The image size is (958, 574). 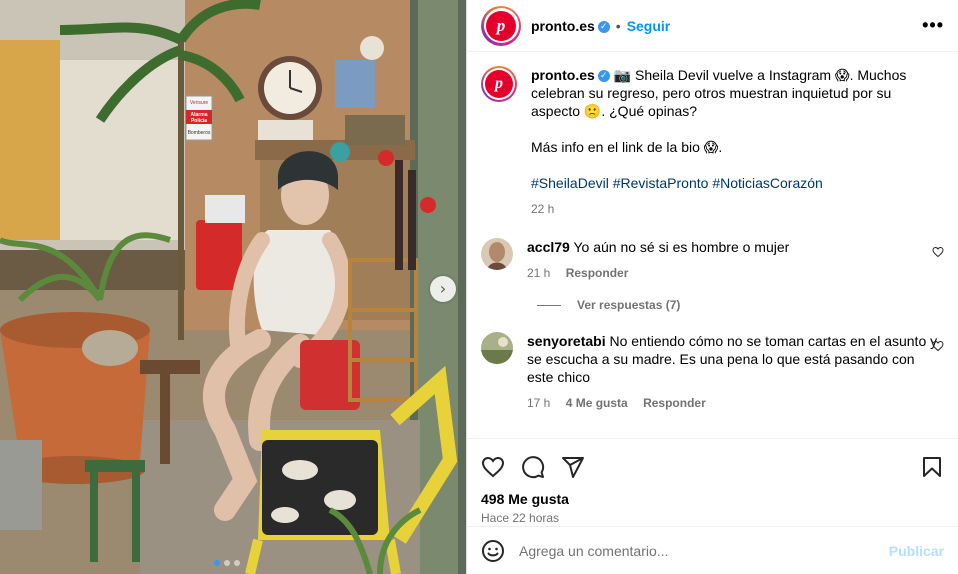 What do you see at coordinates (735, 403) in the screenshot?
I see `comment-meta: 17 h 4 Me gusta Responder` at bounding box center [735, 403].